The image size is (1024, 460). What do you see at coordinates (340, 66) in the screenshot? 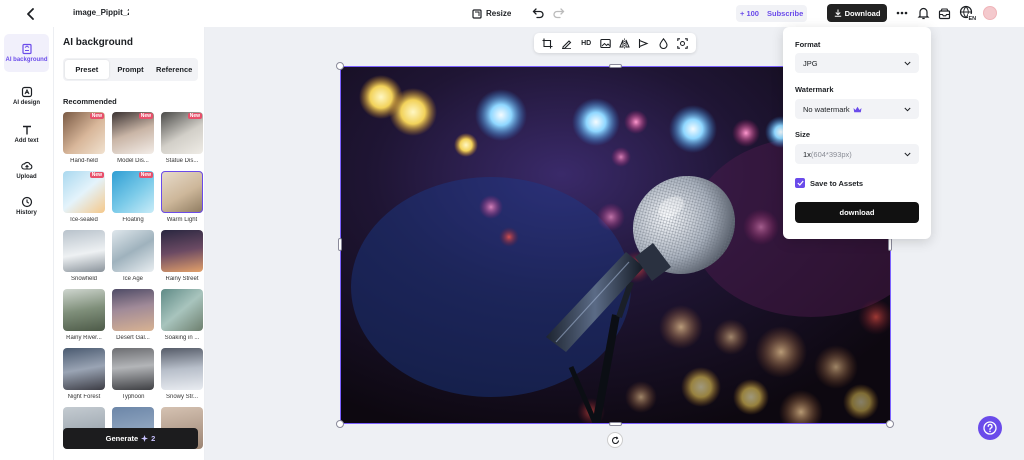
I see `resize-handle-top-left` at bounding box center [340, 66].